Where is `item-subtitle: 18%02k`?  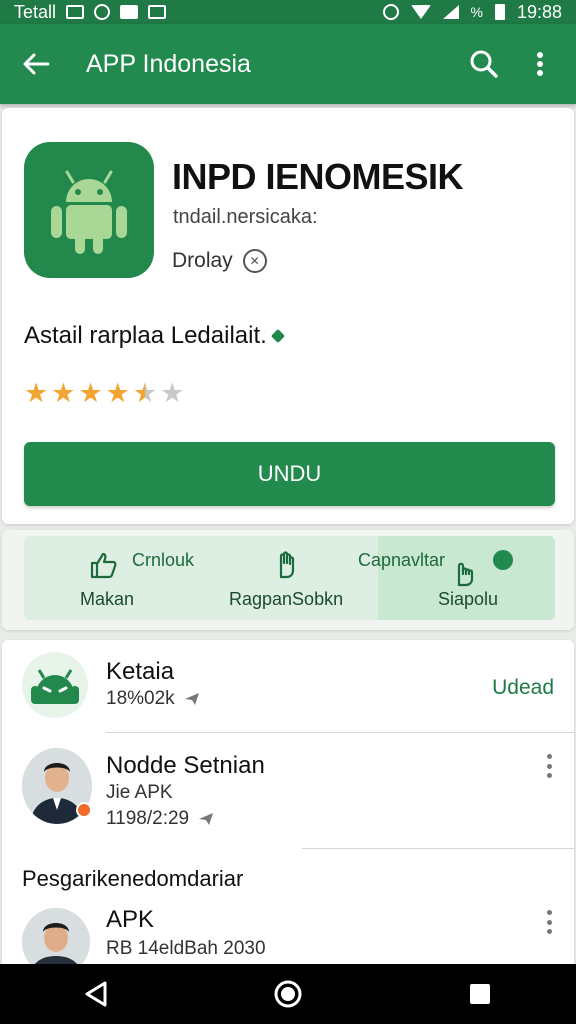 item-subtitle: 18%02k is located at coordinates (153, 699).